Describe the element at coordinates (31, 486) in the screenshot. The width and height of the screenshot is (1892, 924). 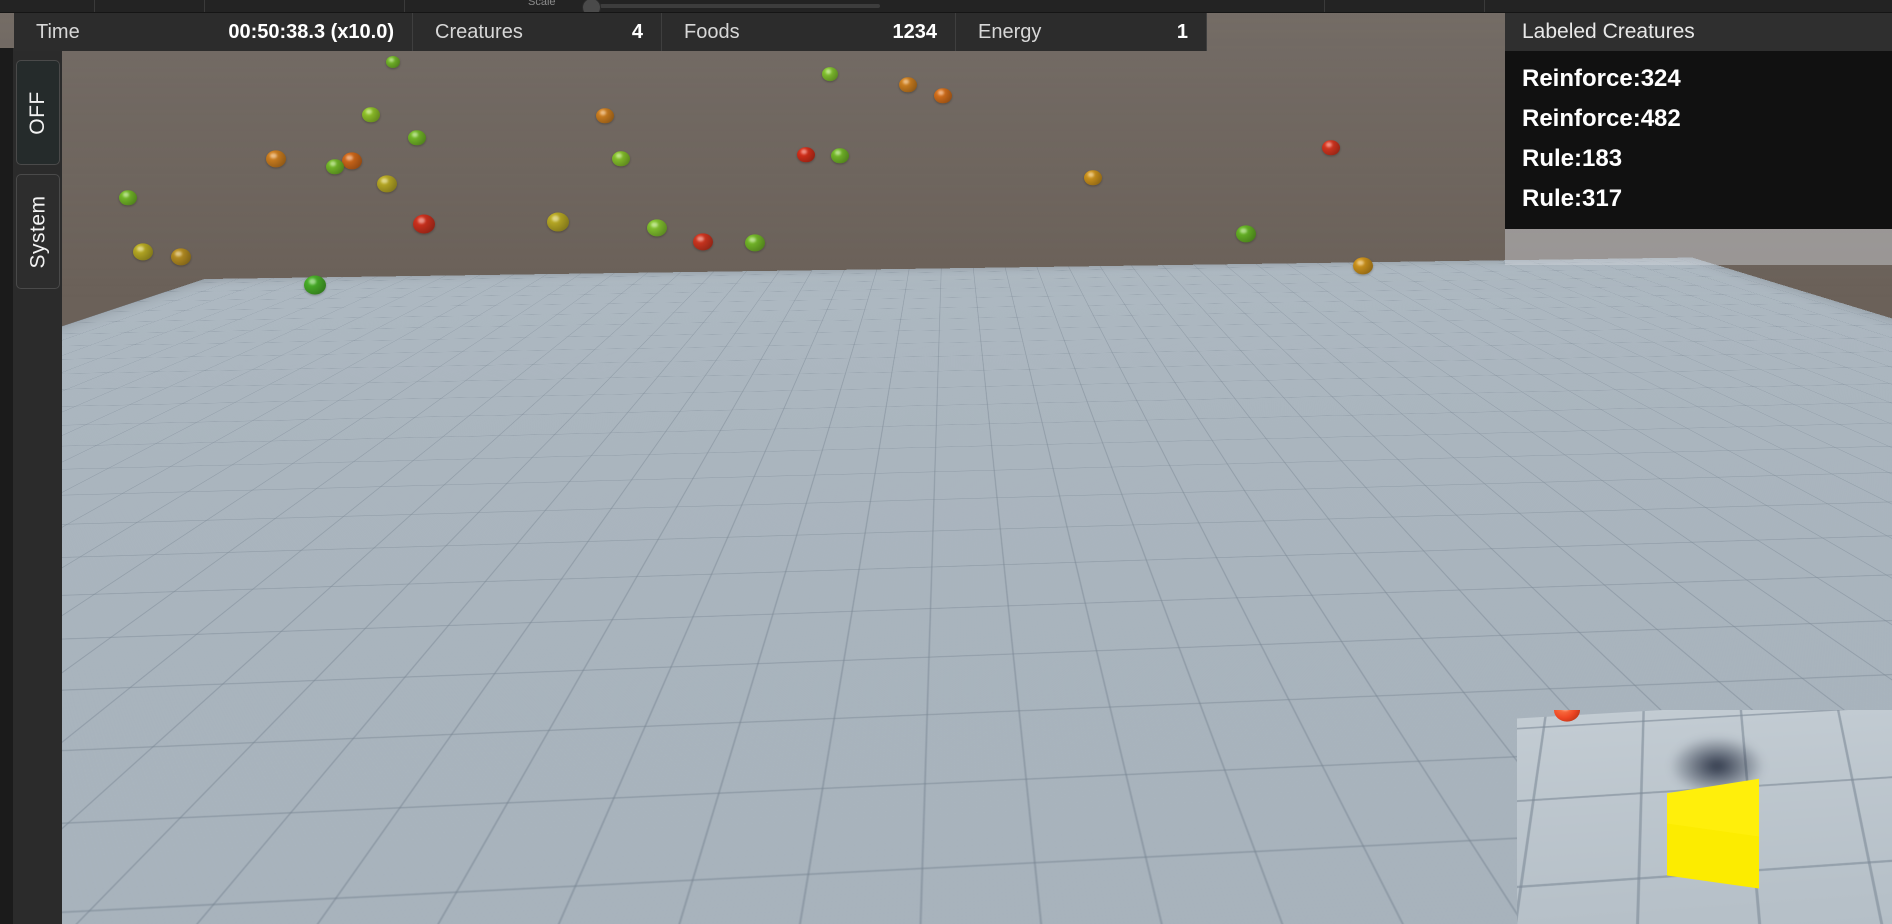
I see `left-tab-rail: OFF System` at that location.